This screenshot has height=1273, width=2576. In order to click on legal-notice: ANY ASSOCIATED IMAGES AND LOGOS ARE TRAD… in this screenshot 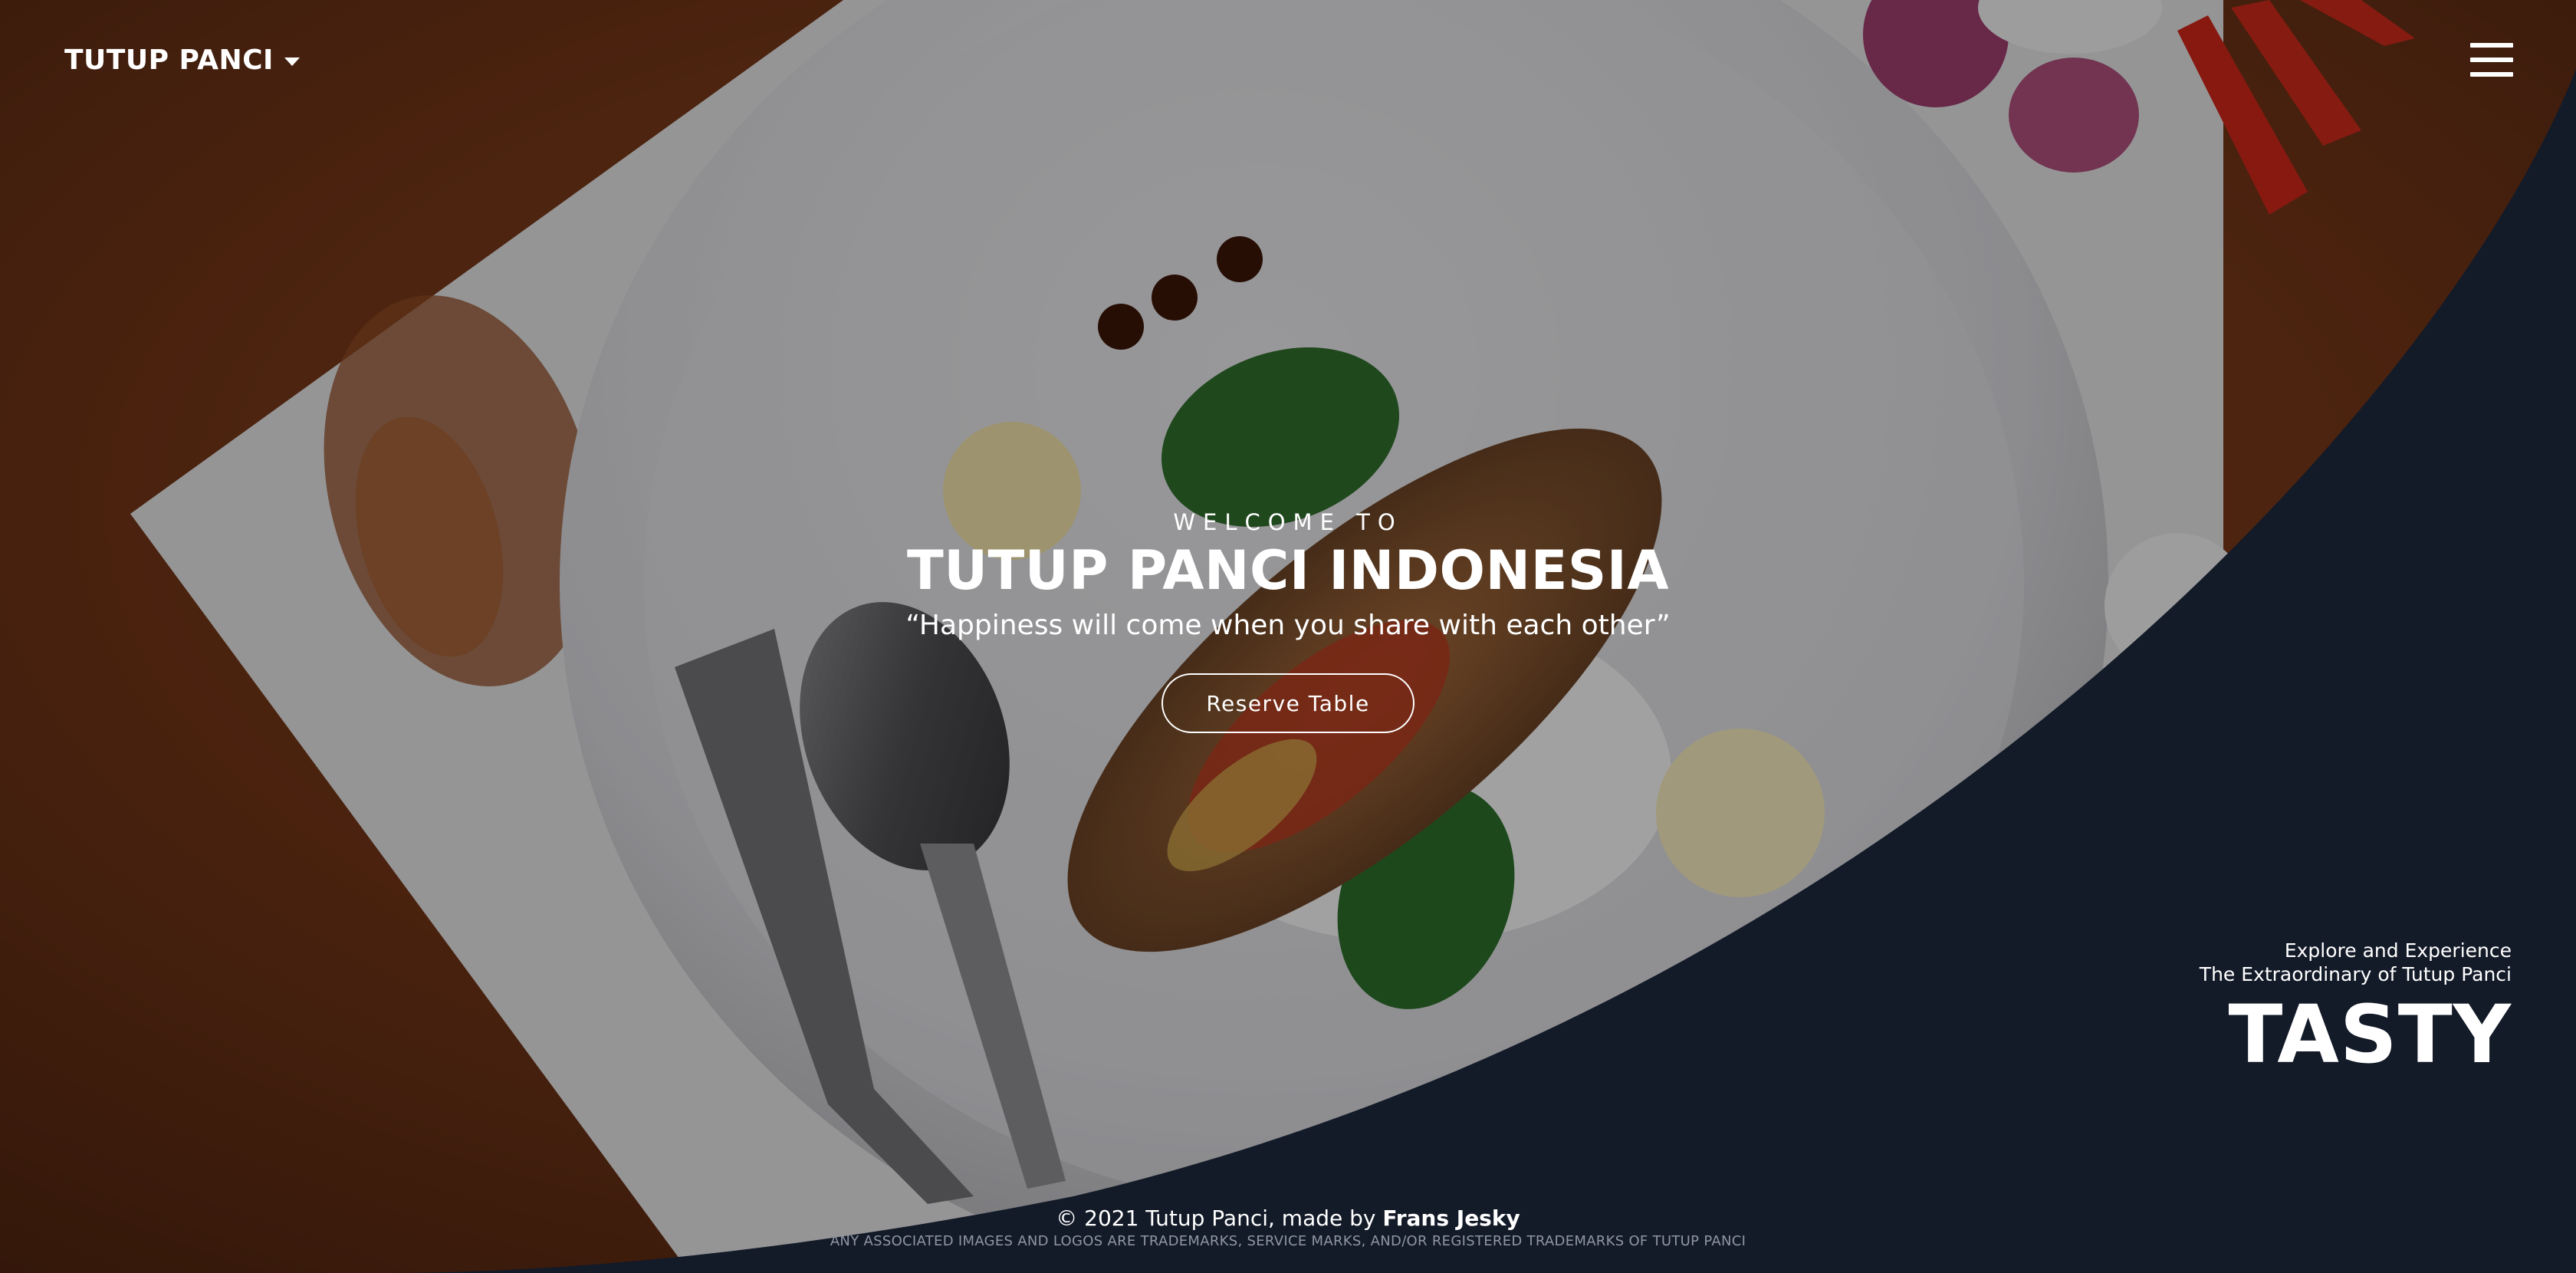, I will do `click(1288, 1241)`.